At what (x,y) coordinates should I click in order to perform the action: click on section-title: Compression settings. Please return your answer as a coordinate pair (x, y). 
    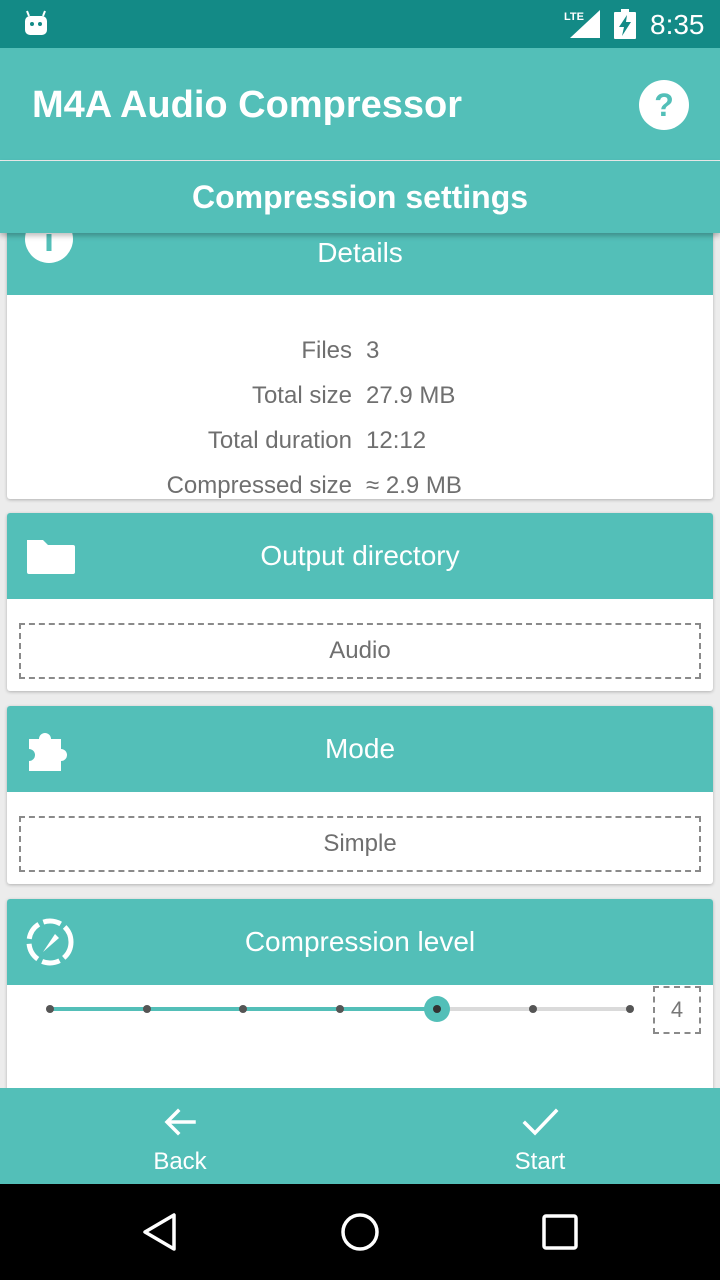
    Looking at the image, I should click on (360, 197).